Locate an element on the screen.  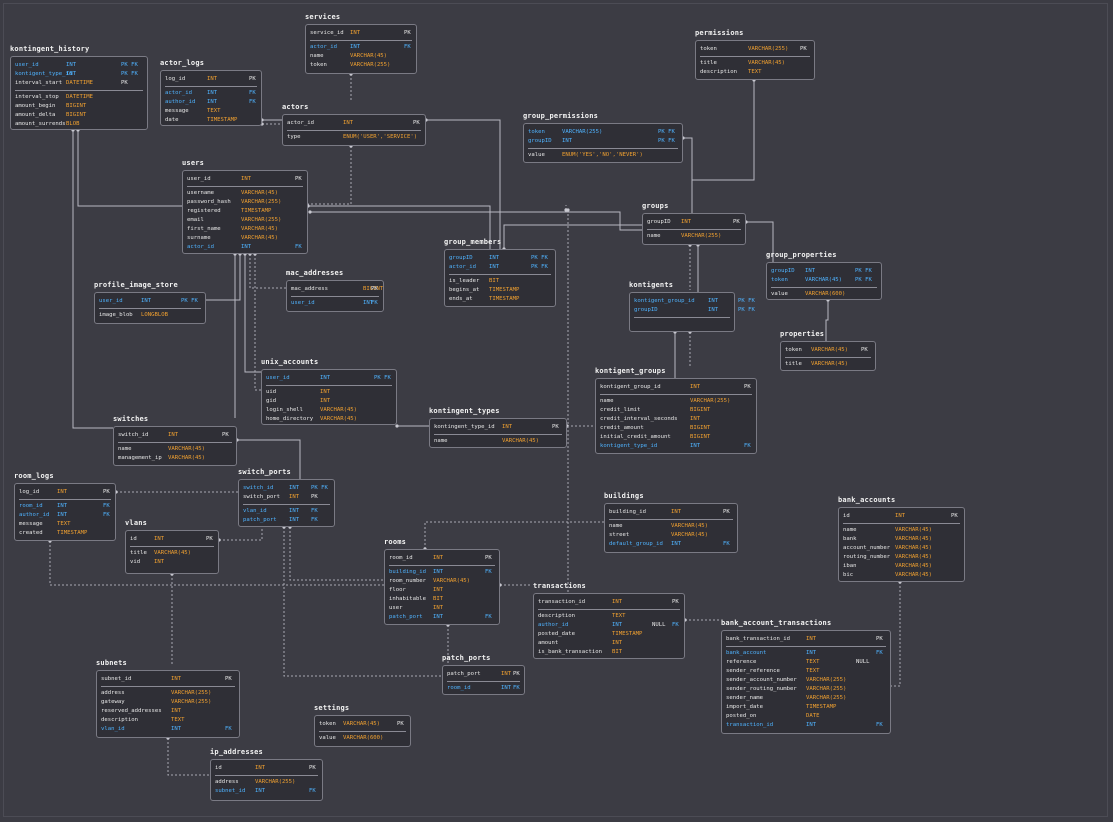
column-row: is_bank_transaction BIT is located at coordinates (610, 652).